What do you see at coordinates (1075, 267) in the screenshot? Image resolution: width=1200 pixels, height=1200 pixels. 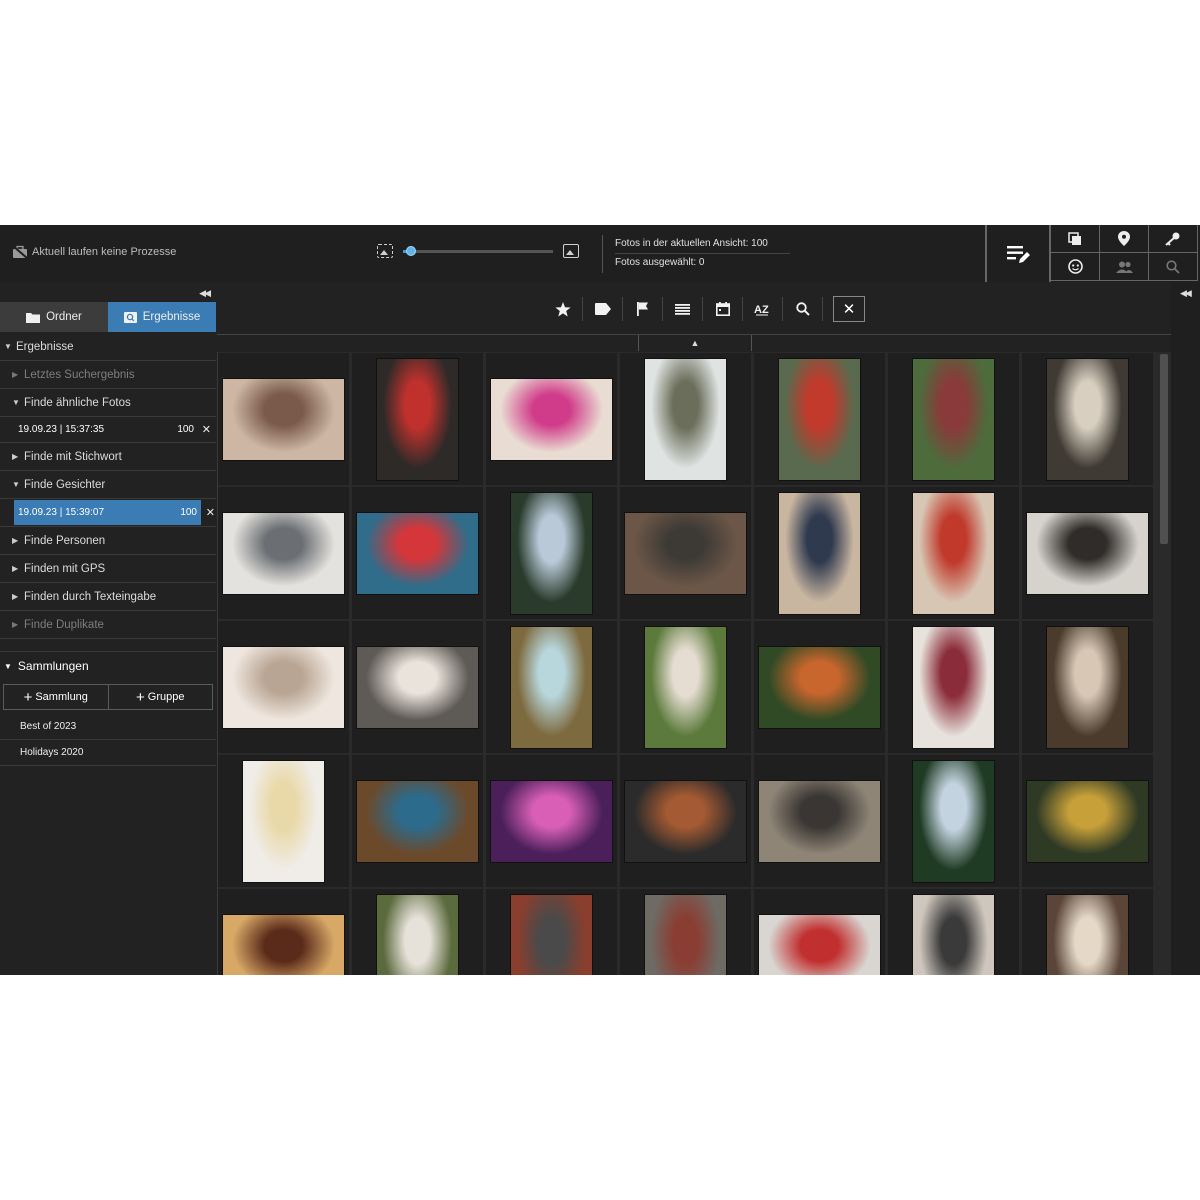 I see `face-icon` at bounding box center [1075, 267].